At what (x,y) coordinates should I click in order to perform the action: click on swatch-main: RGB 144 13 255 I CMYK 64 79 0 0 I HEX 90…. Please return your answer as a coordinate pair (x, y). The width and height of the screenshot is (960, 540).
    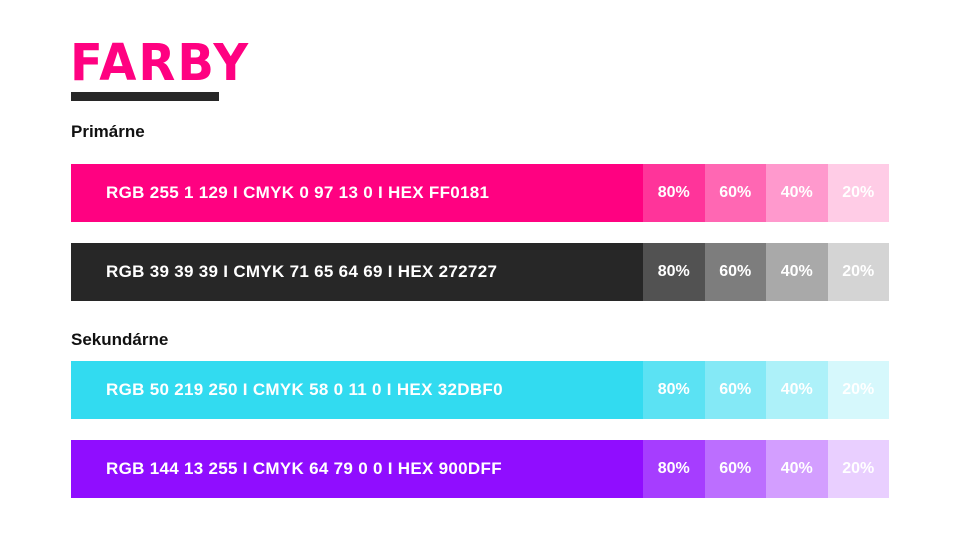
    Looking at the image, I should click on (357, 469).